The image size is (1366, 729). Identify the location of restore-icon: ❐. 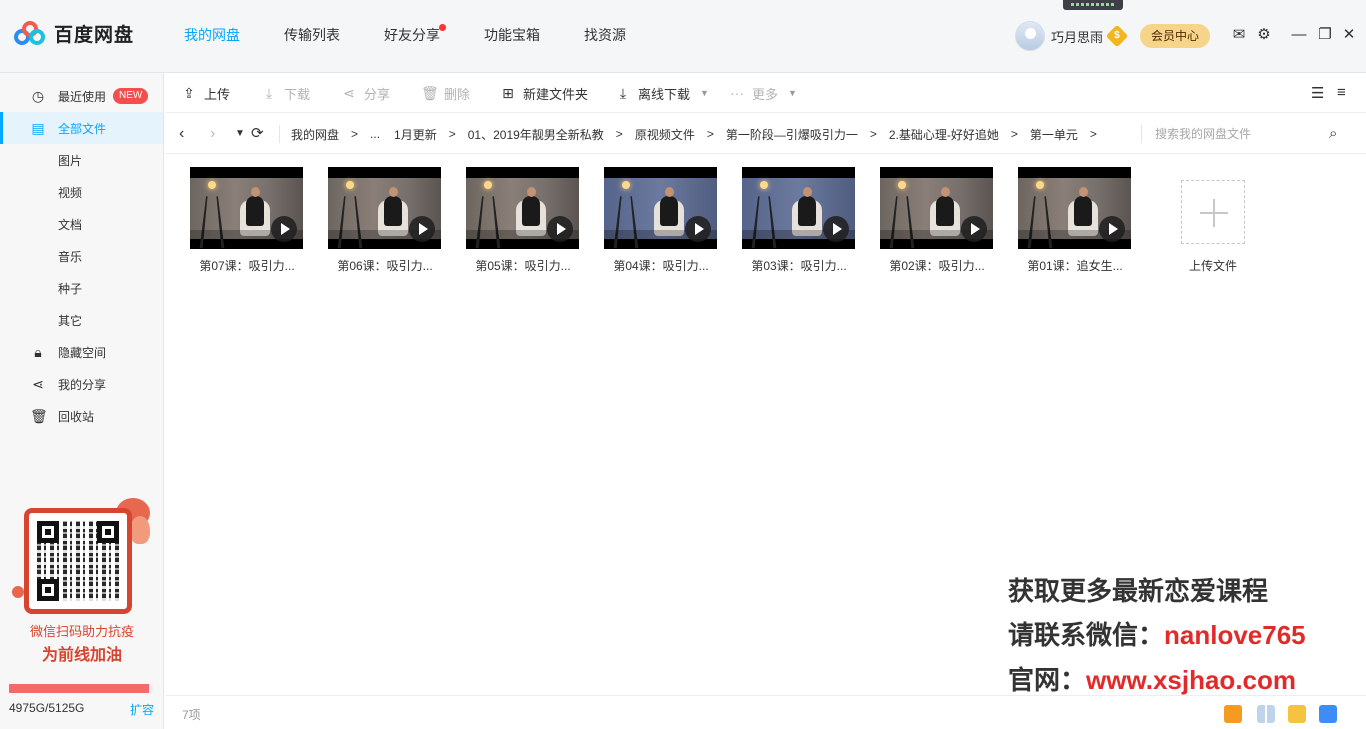
(1325, 35).